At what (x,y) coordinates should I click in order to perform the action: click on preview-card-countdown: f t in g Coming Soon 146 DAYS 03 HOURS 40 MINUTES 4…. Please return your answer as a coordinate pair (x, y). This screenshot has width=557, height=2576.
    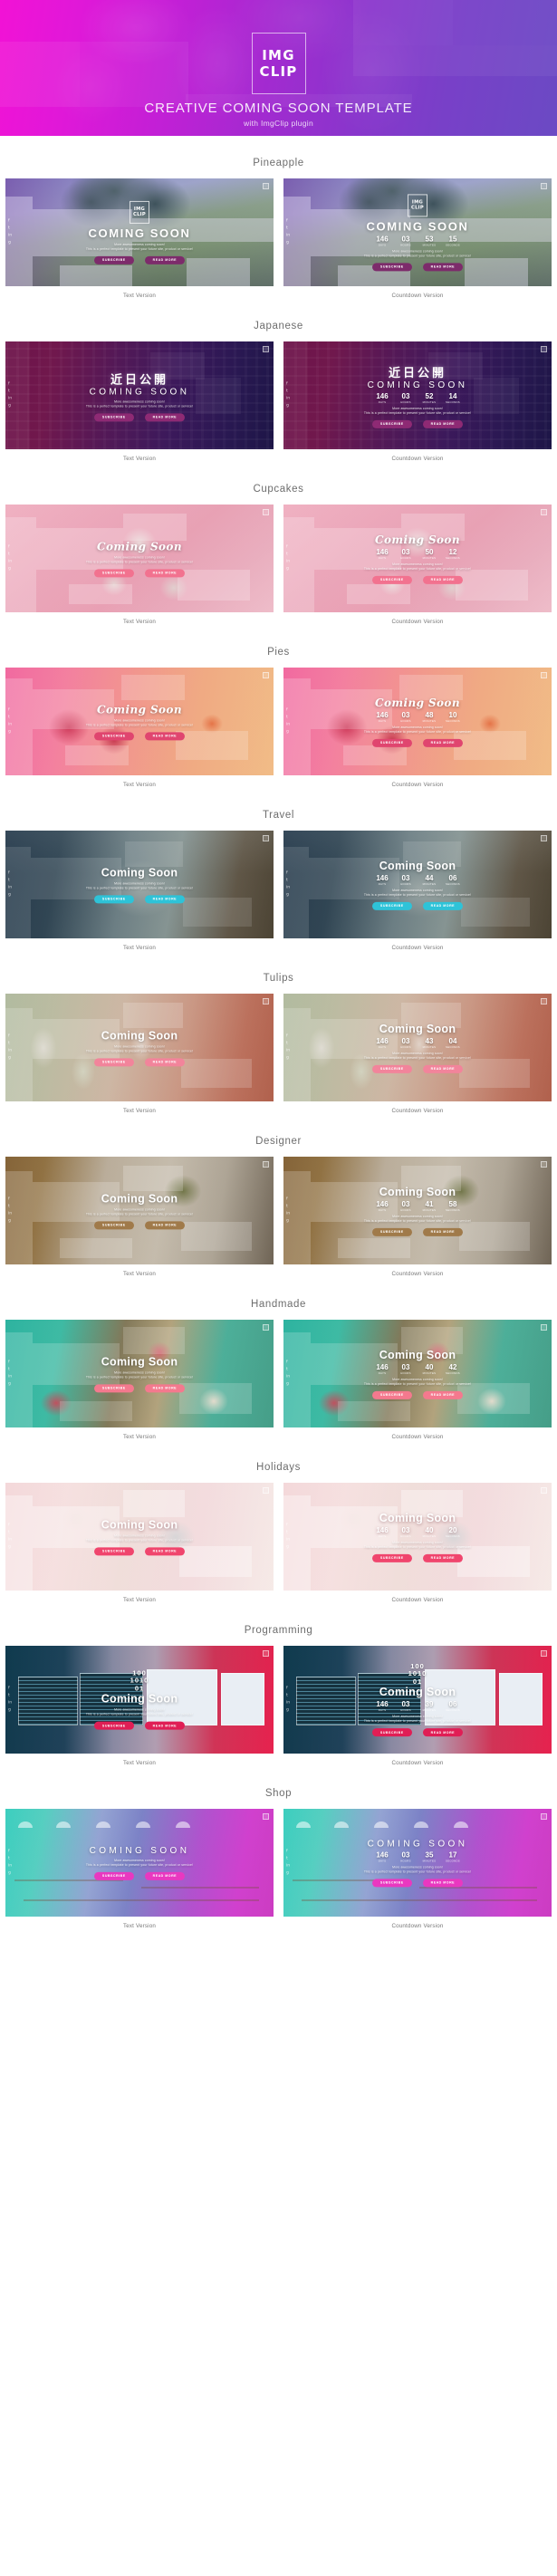
    Looking at the image, I should click on (417, 1373).